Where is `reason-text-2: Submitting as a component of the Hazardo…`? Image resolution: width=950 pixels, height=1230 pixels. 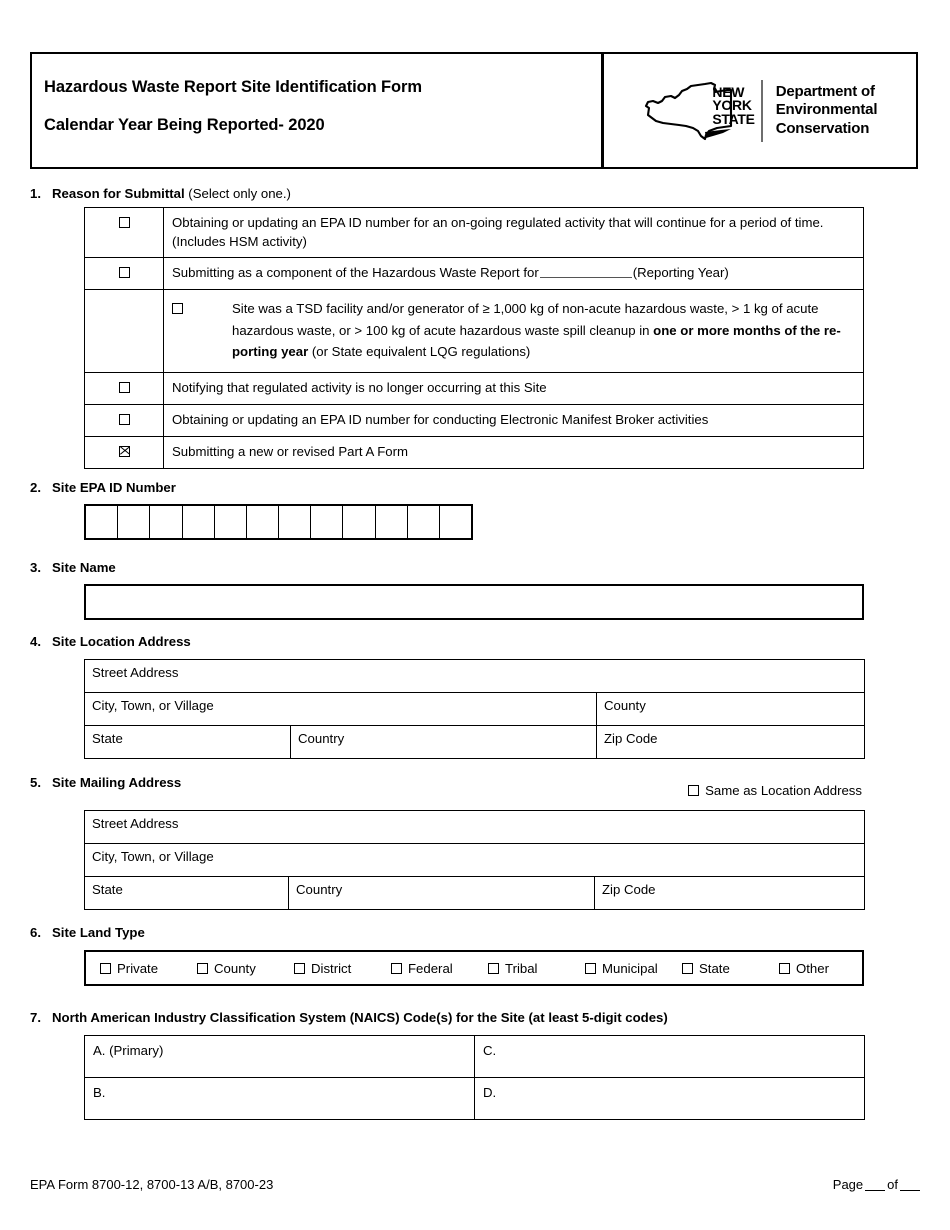
reason-text-2: Submitting as a component of the Hazardo… is located at coordinates (513, 274).